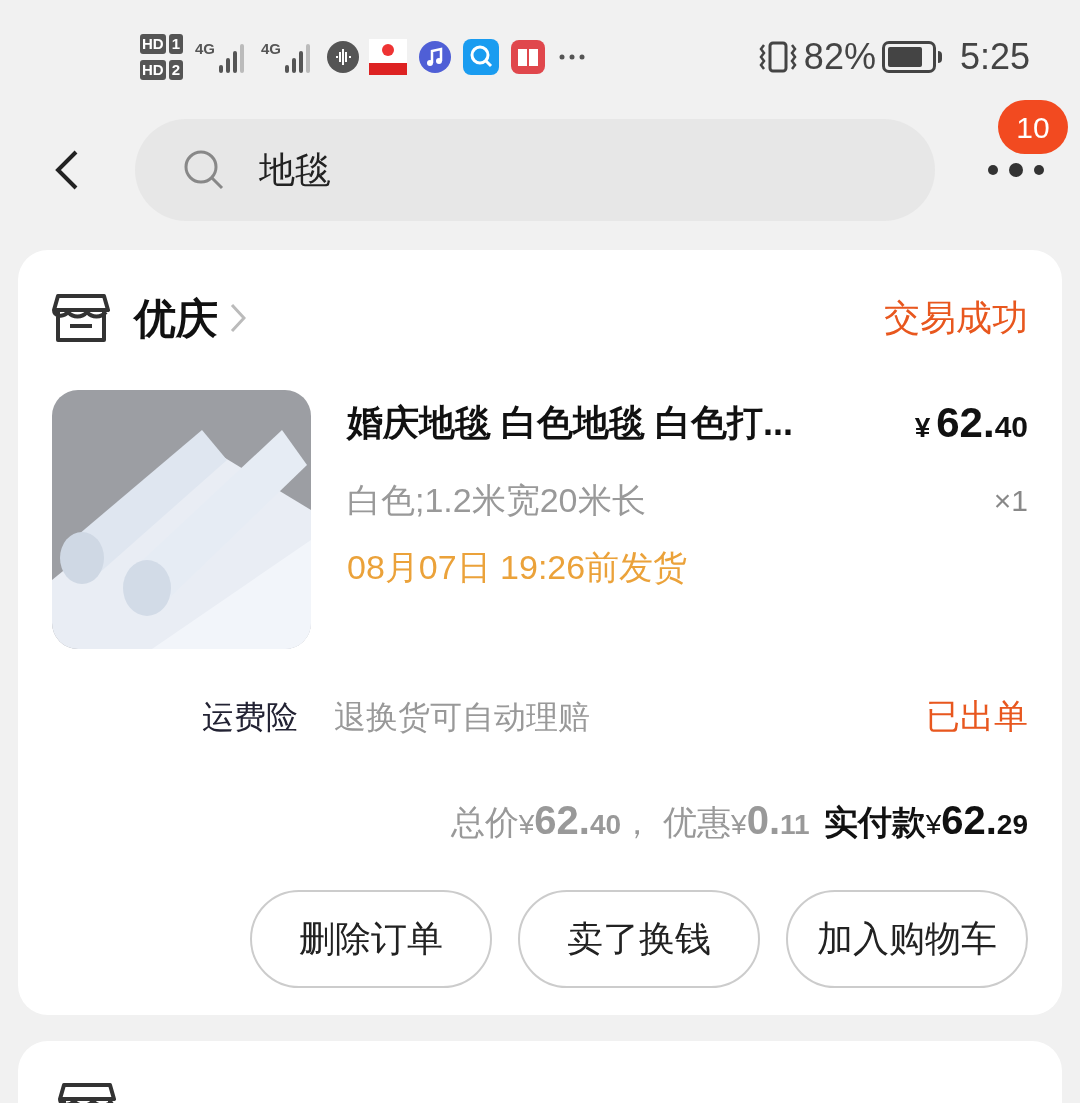  Describe the element at coordinates (777, 57) in the screenshot. I see `vibrate-icon` at that location.